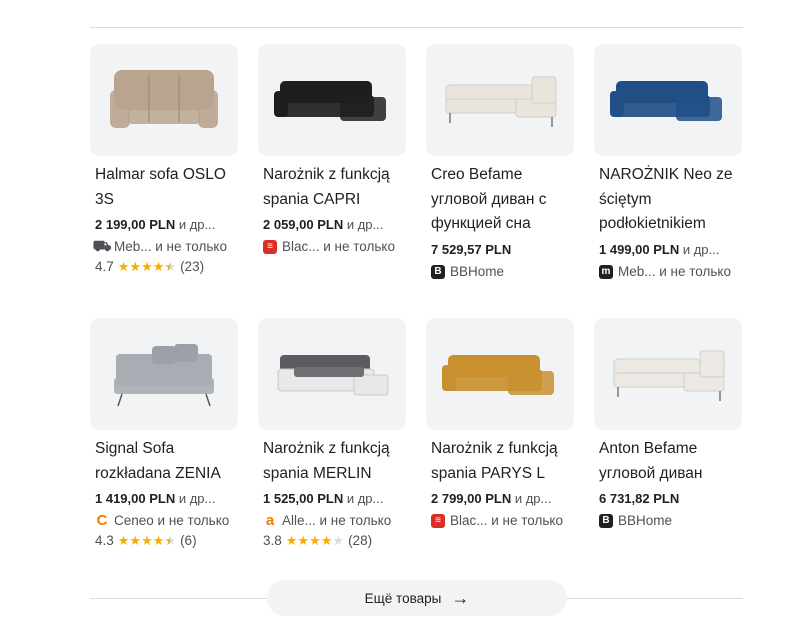  I want to click on rating-value: 3.8, so click(272, 540).